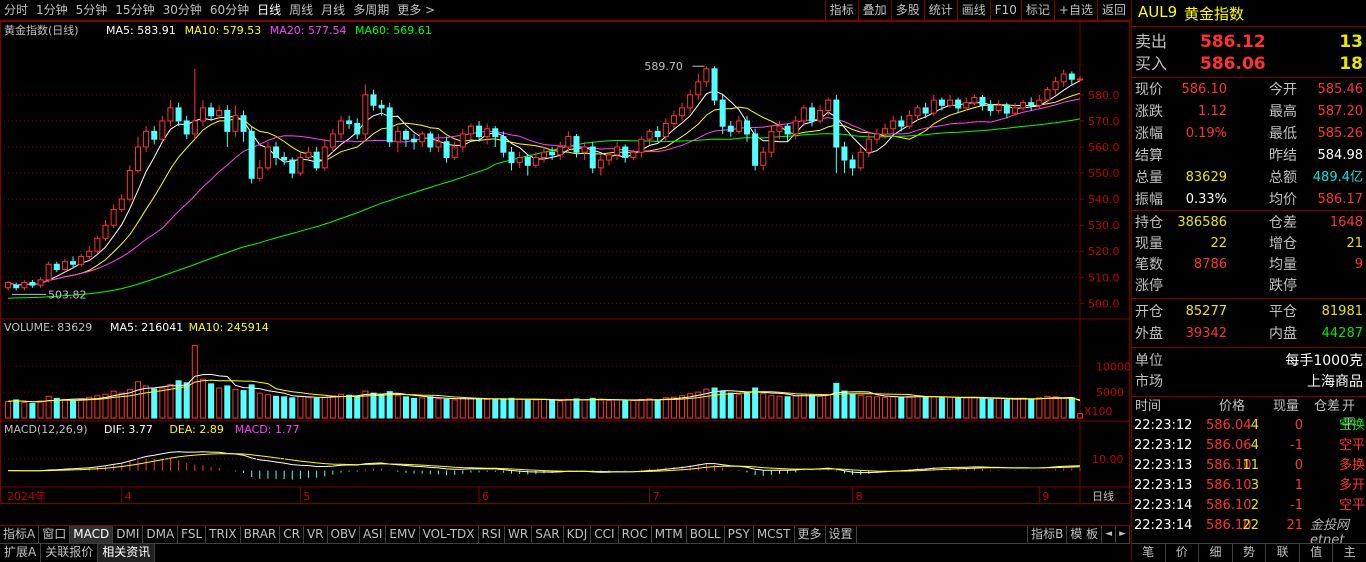 Image resolution: width=1366 pixels, height=562 pixels. Describe the element at coordinates (774, 534) in the screenshot. I see `indicator-tab-23: MCST` at that location.